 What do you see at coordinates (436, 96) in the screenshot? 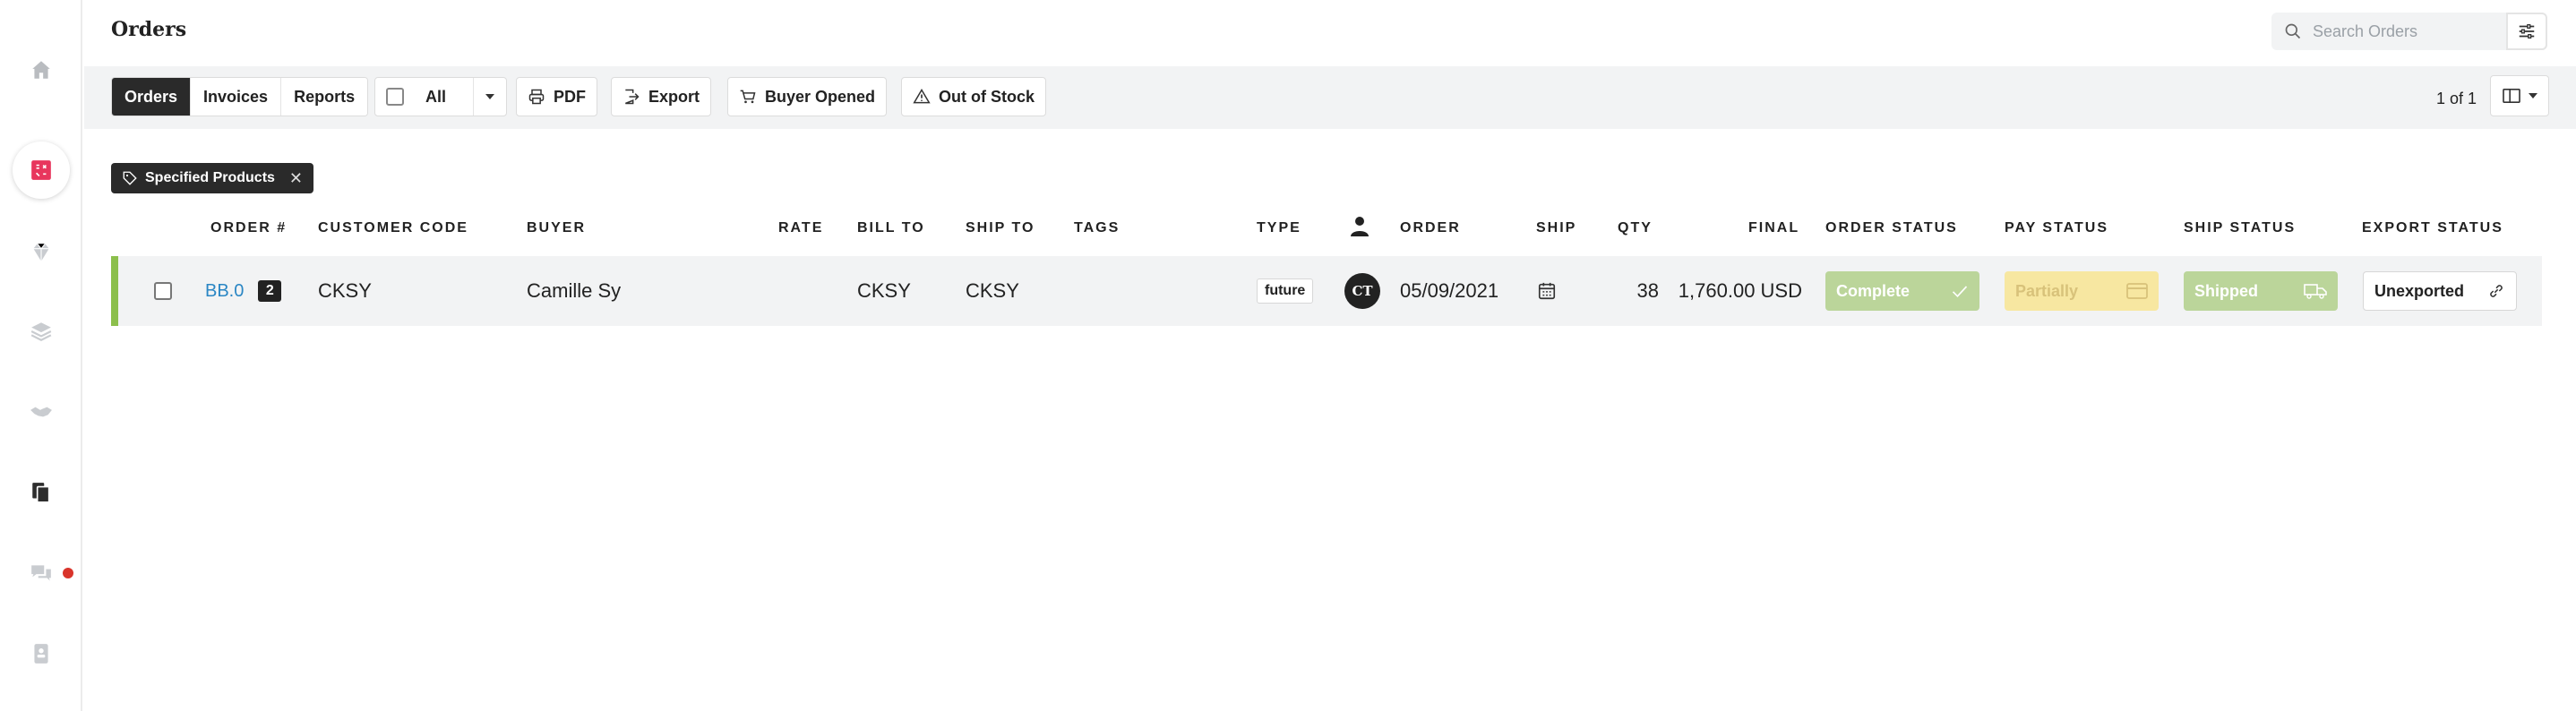
I see `select-all-label: All` at bounding box center [436, 96].